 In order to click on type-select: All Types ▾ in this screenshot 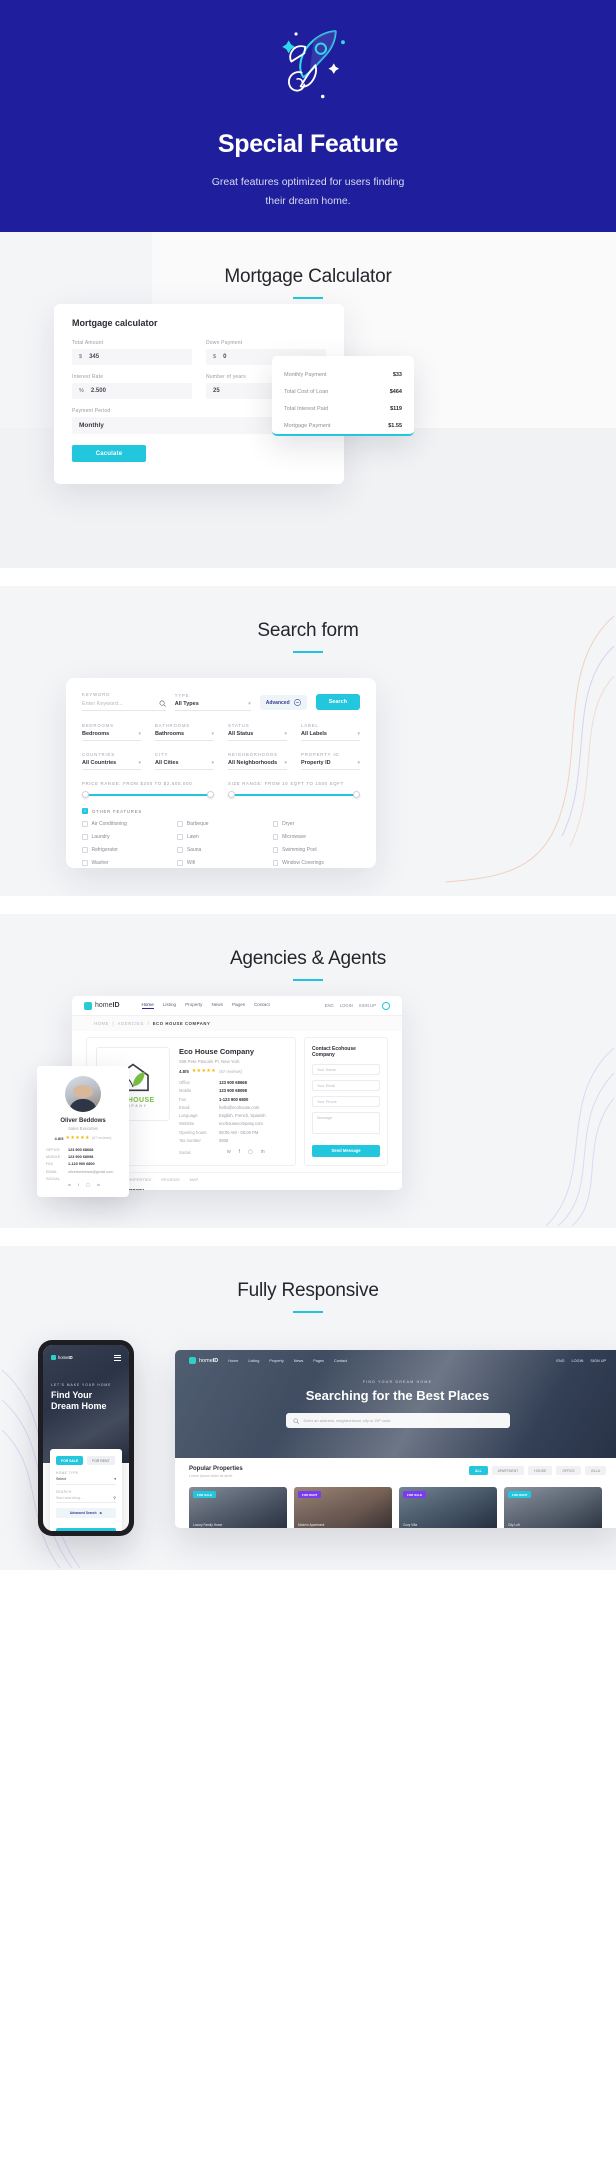, I will do `click(212, 706)`.